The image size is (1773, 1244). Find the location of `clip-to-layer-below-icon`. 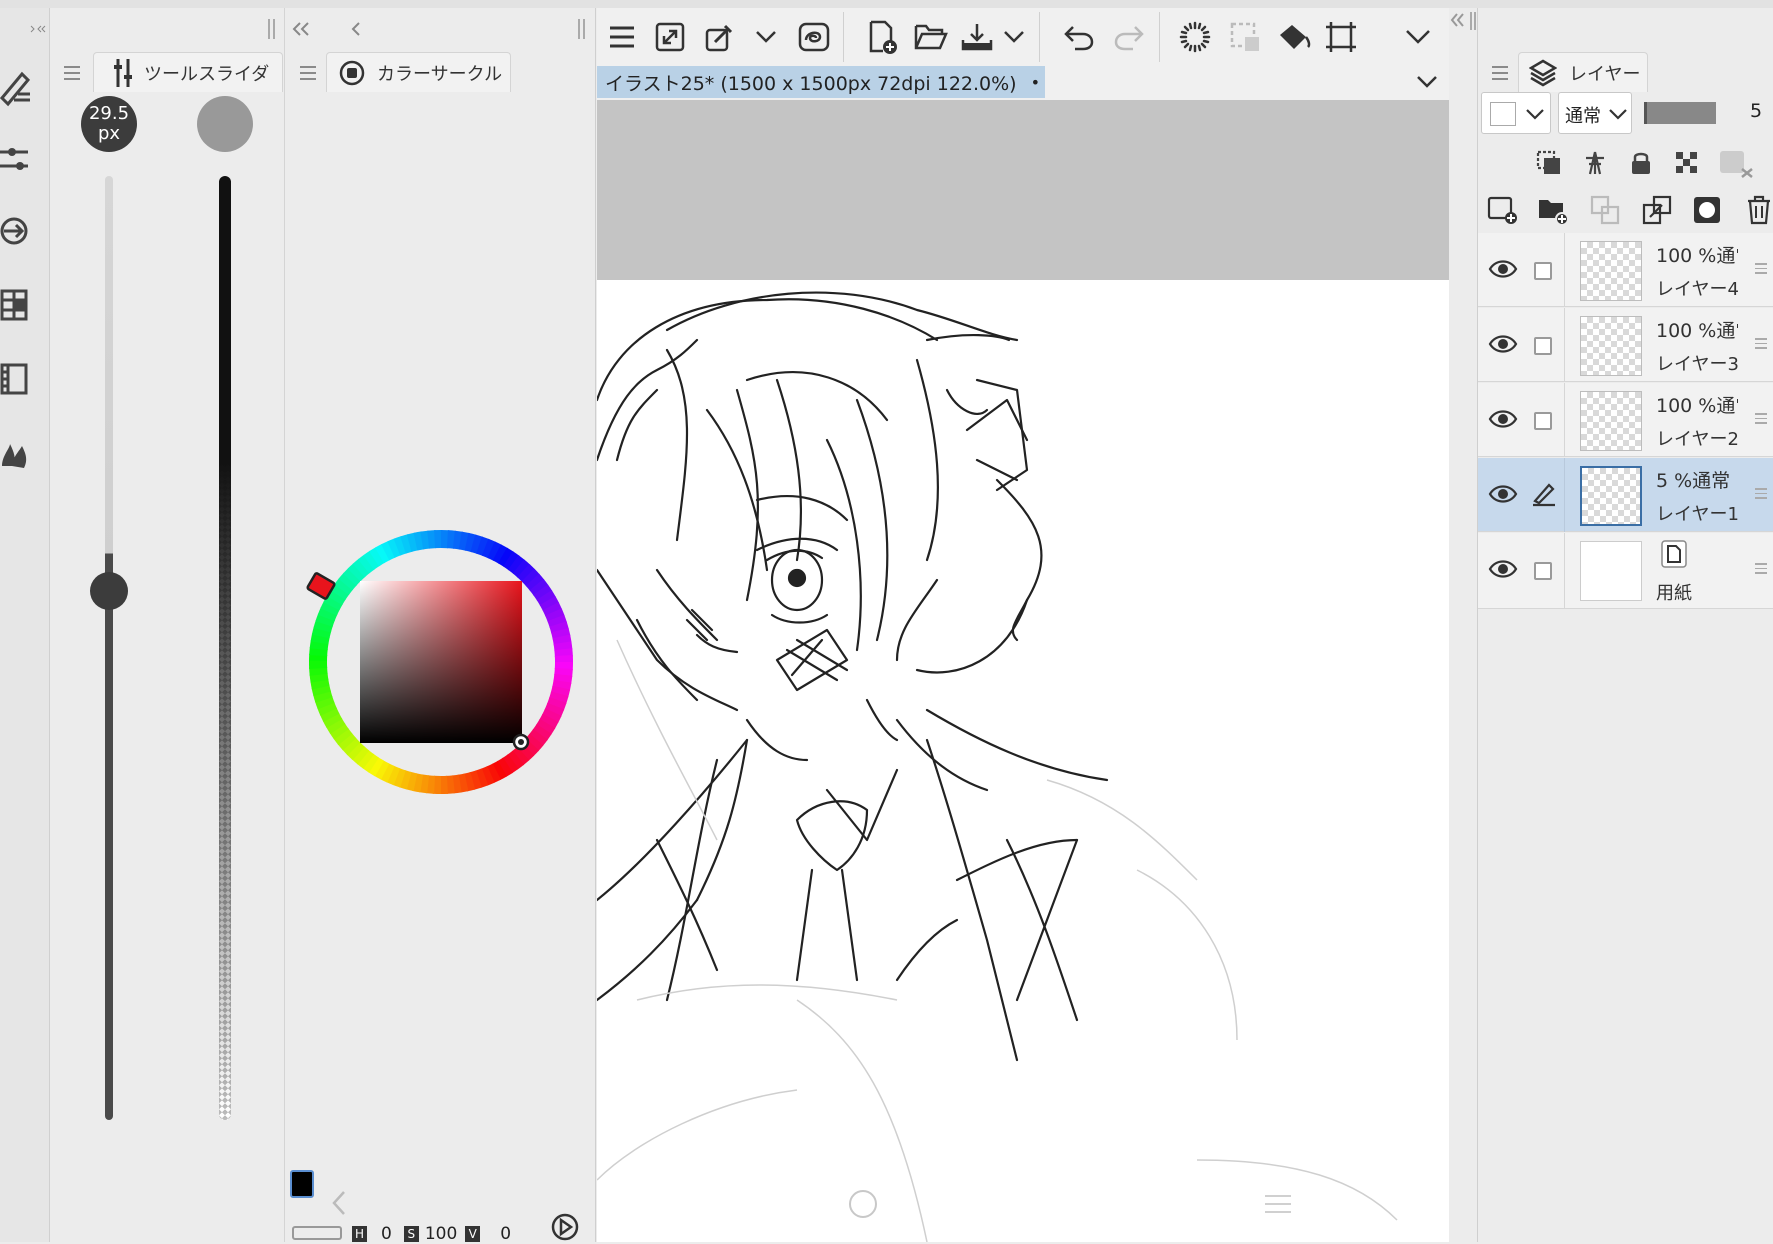

clip-to-layer-below-icon is located at coordinates (1549, 163).